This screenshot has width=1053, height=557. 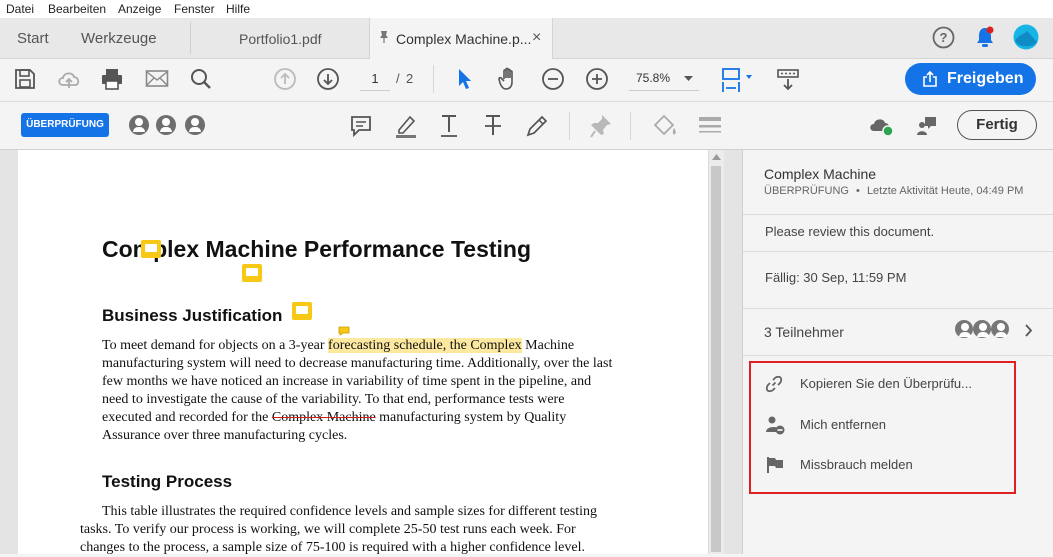 What do you see at coordinates (1026, 37) in the screenshot?
I see `profile-avatar-icon` at bounding box center [1026, 37].